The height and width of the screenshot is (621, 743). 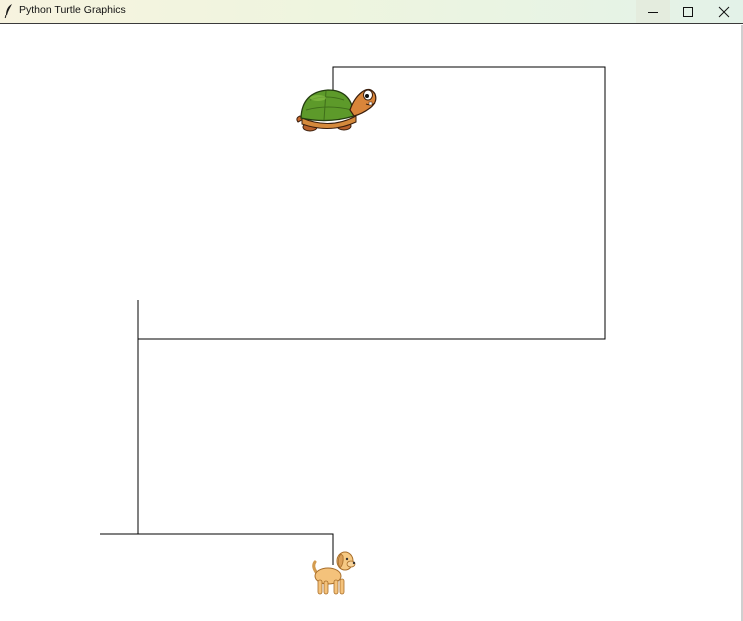 What do you see at coordinates (72, 10) in the screenshot?
I see `window-title: Python Turtle Graphics` at bounding box center [72, 10].